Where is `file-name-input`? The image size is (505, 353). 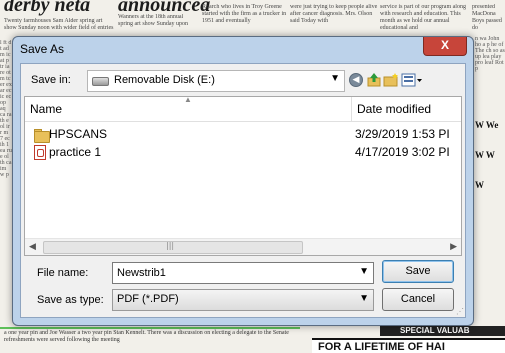
file-name-input is located at coordinates (229, 272).